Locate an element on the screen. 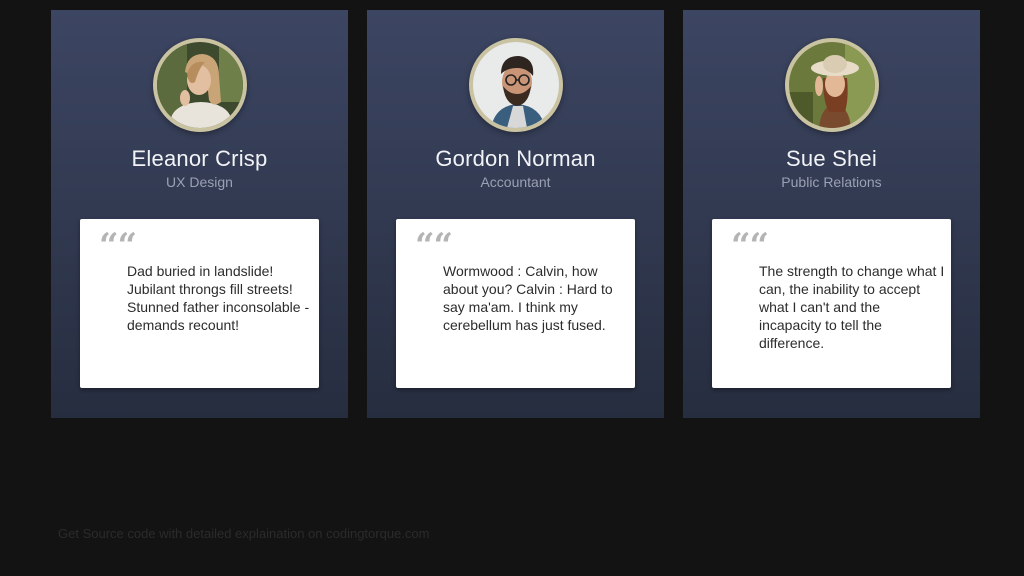 The height and width of the screenshot is (576, 1024). woman-hat-portrait-icon is located at coordinates (831, 85).